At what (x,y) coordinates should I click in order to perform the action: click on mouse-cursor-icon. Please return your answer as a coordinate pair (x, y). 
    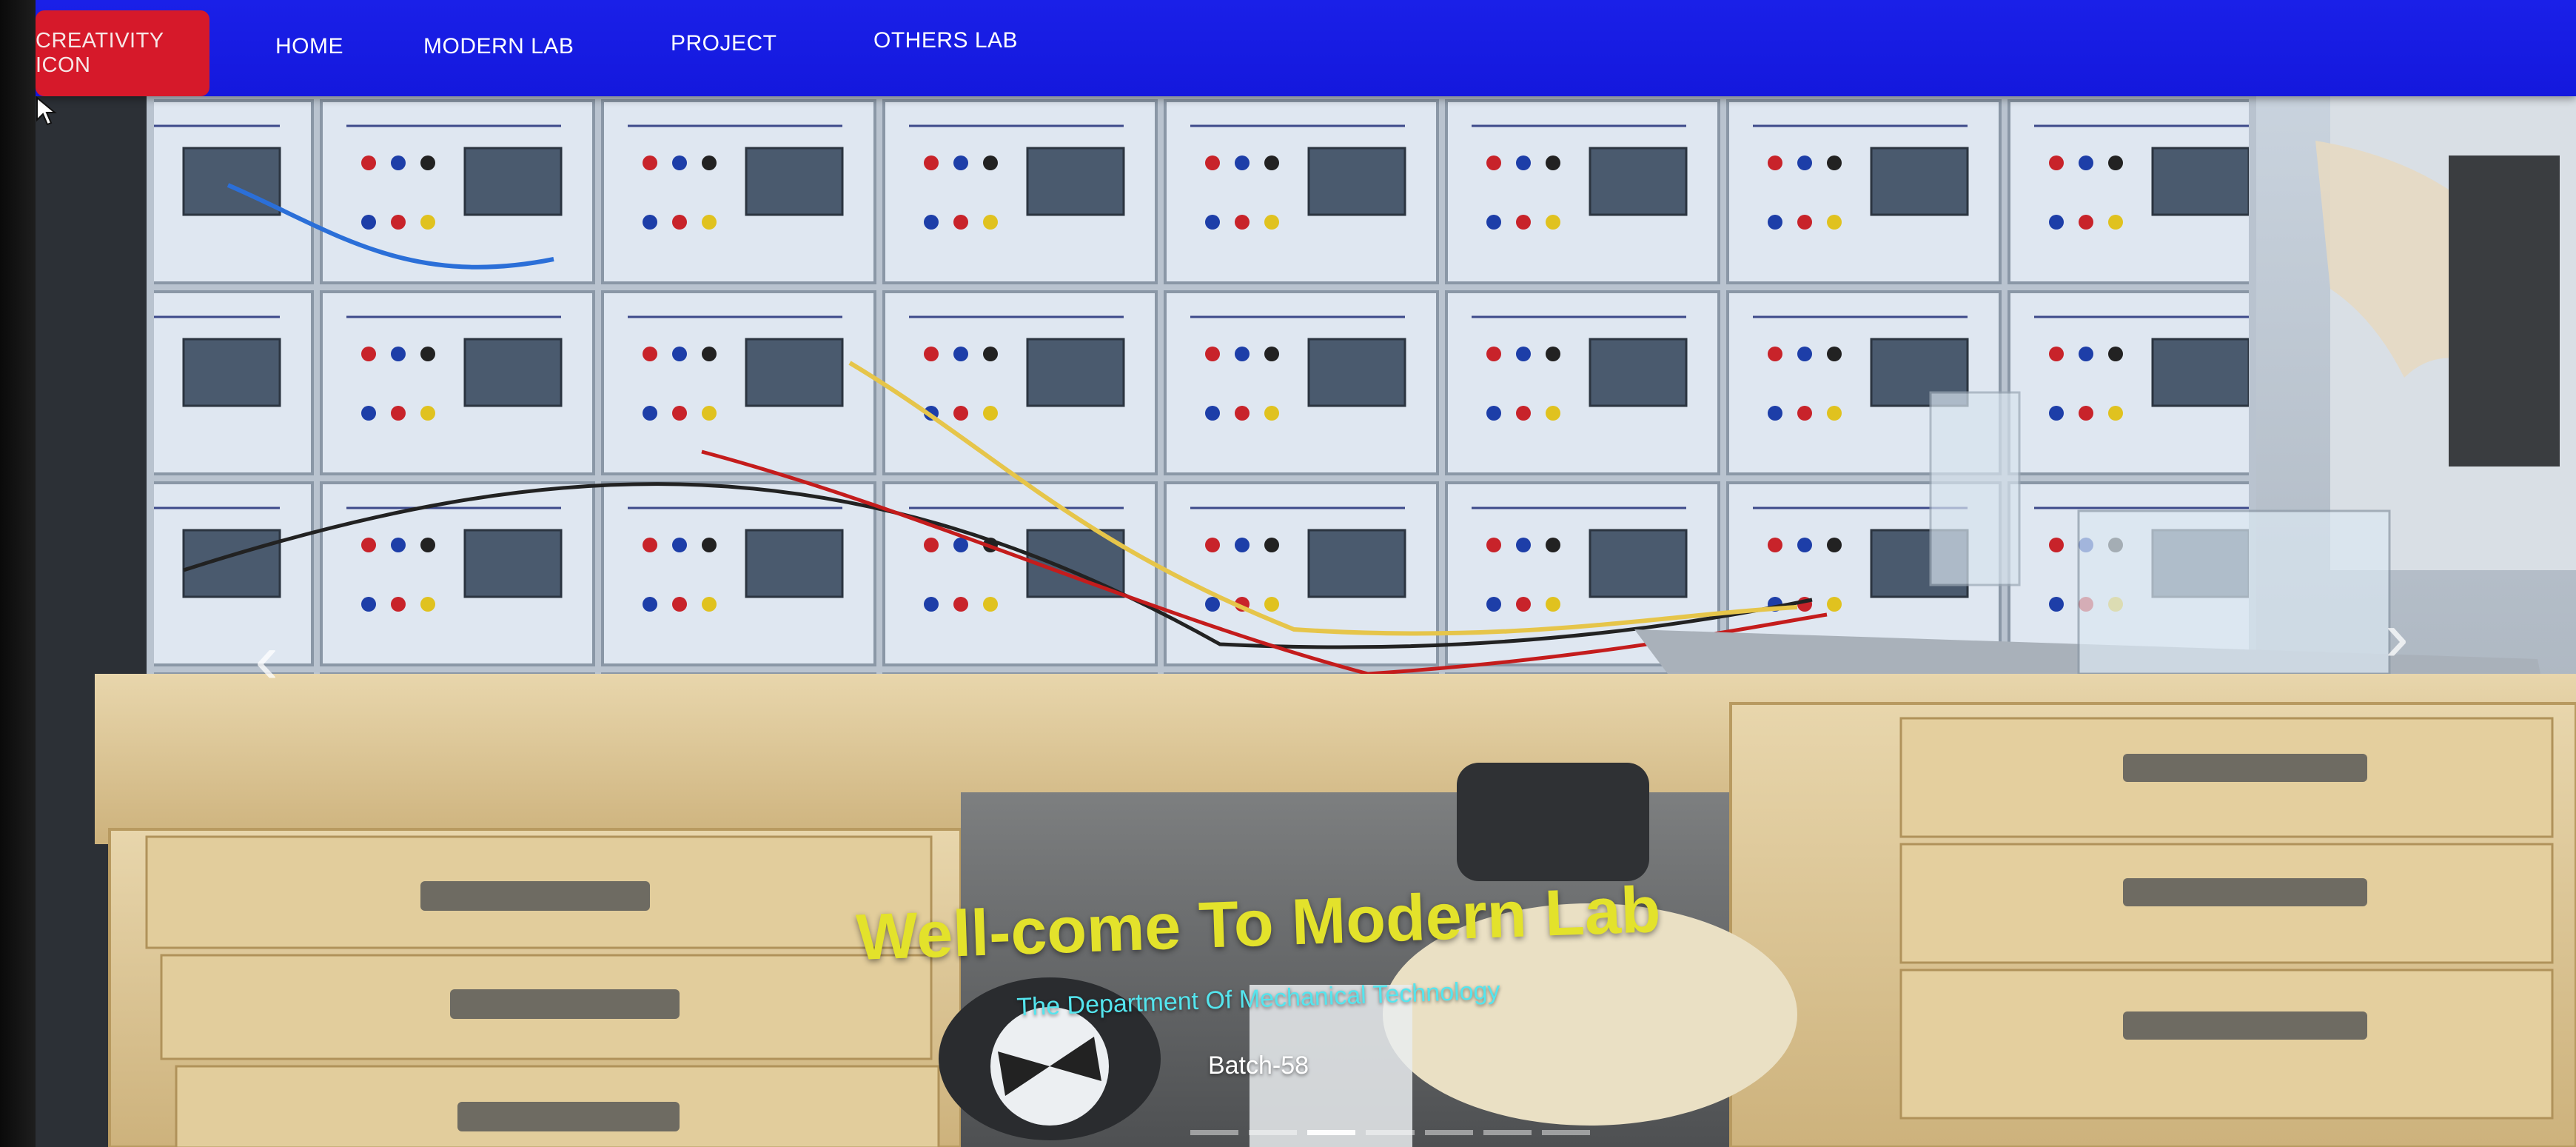
    Looking at the image, I should click on (46, 111).